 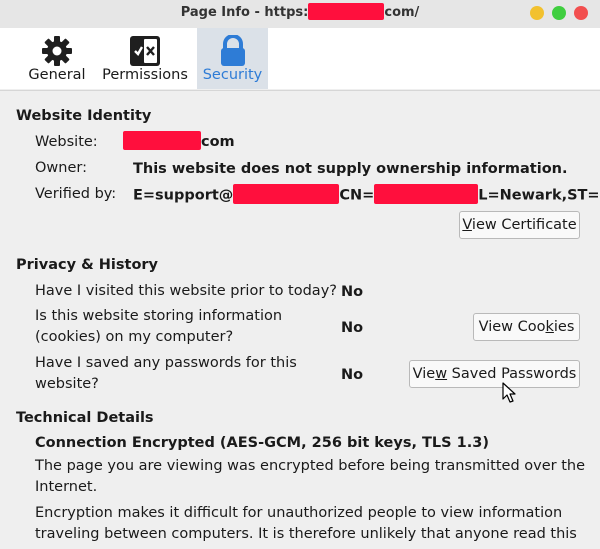 I want to click on maximize-button, so click(x=559, y=13).